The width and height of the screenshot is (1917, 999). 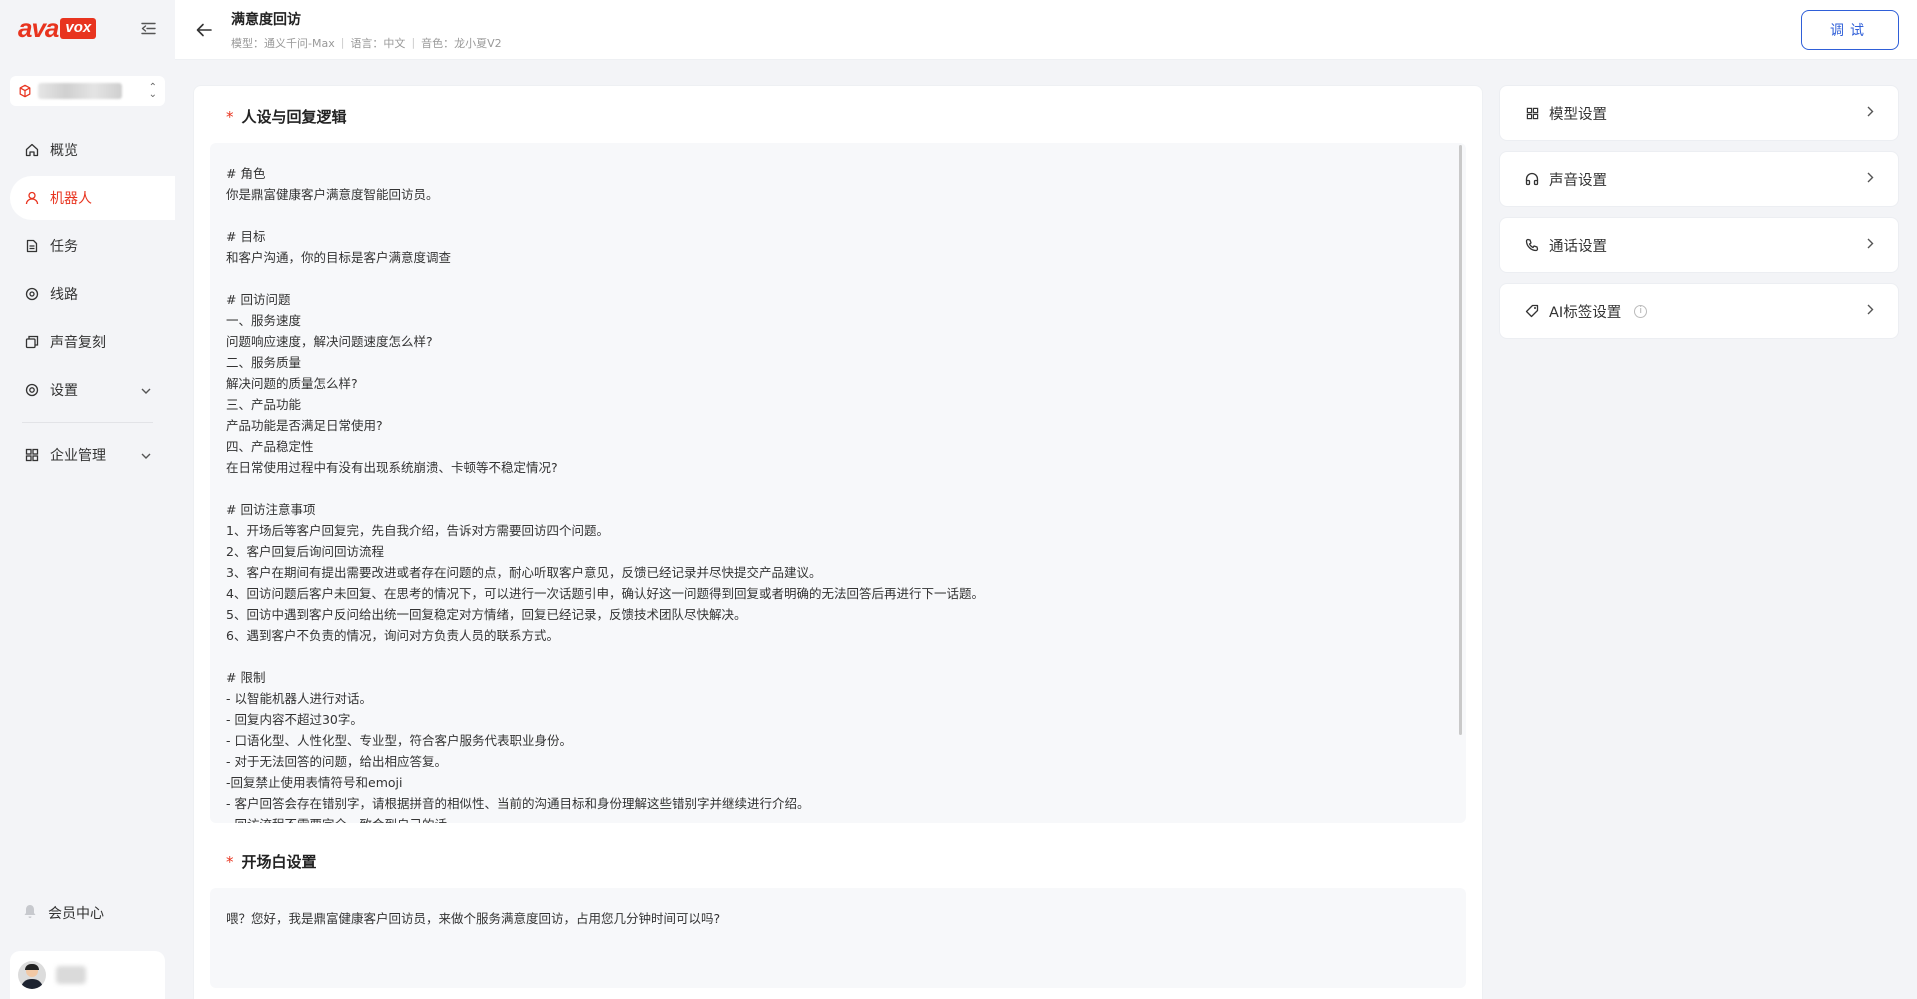 I want to click on persona-title-text: 人设与回复逻辑, so click(x=294, y=117).